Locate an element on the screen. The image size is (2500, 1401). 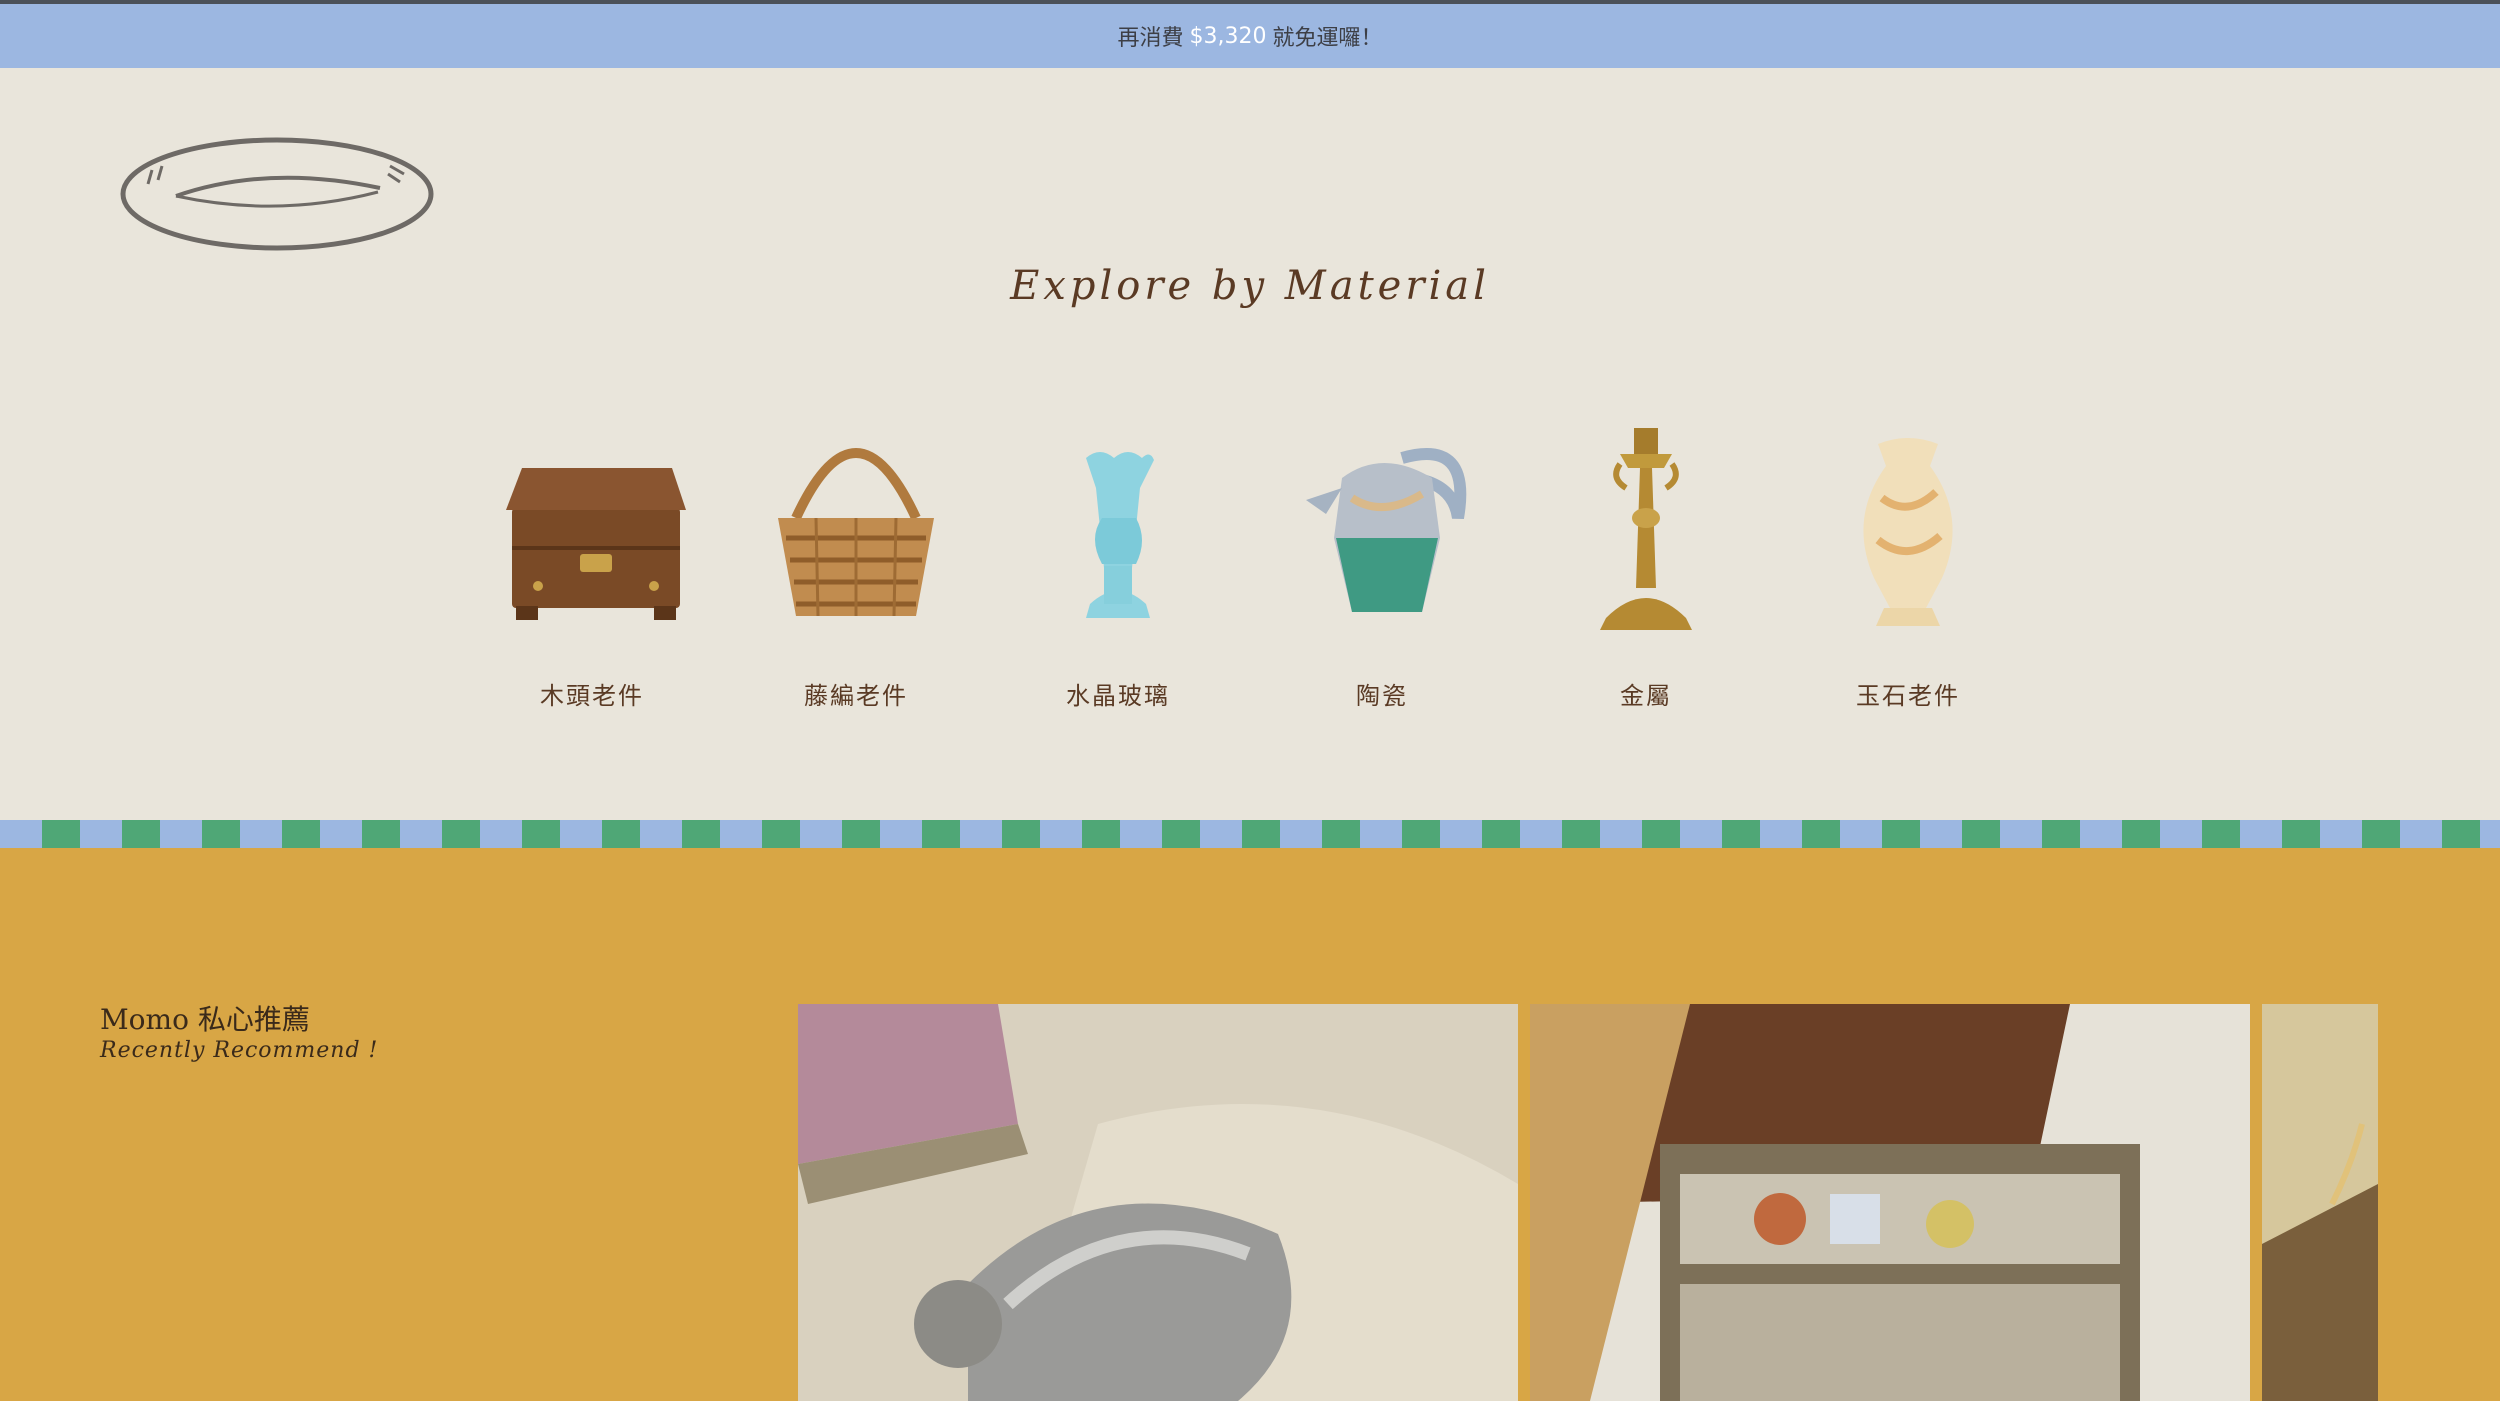
brass-candlestick-icon is located at coordinates (1646, 529).